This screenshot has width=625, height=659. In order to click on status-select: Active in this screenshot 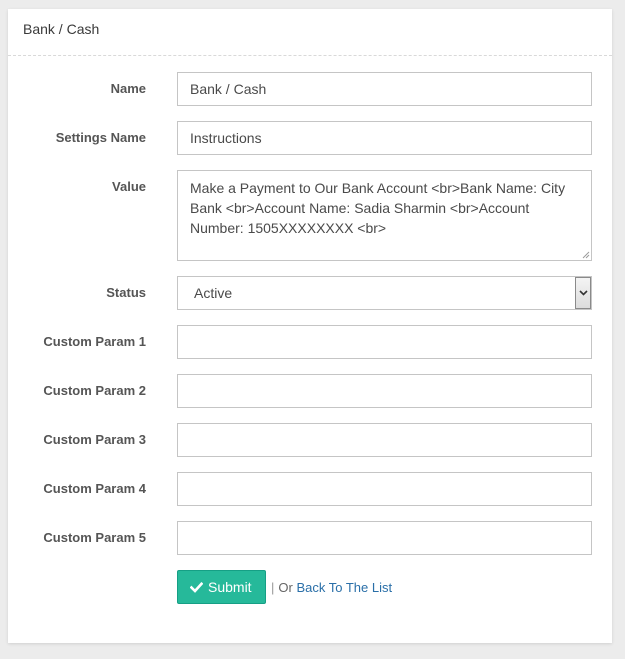, I will do `click(384, 293)`.